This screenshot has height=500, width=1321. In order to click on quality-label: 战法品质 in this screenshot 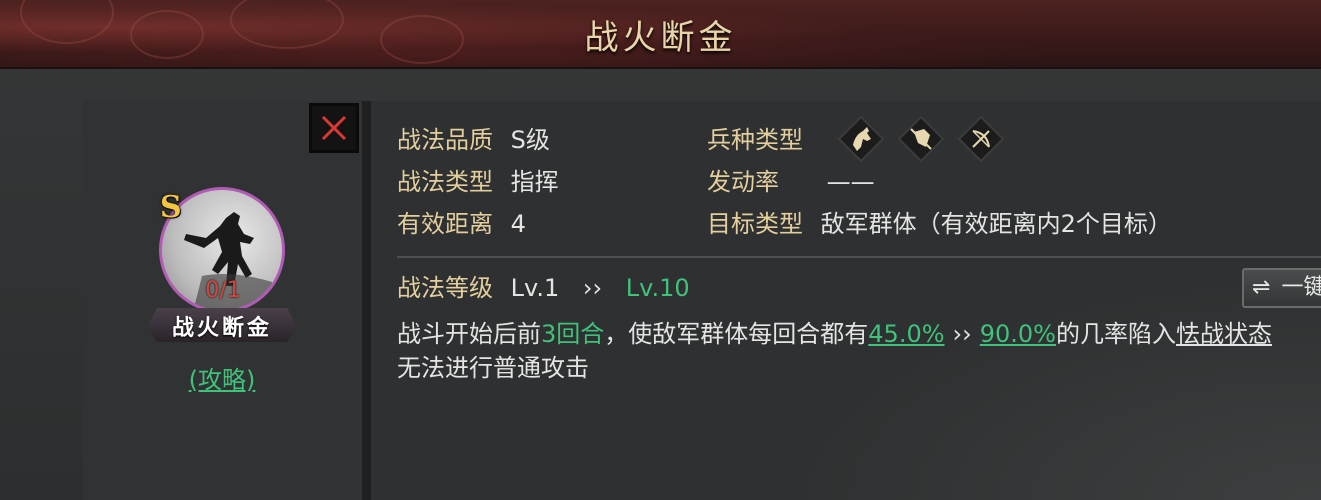, I will do `click(445, 140)`.